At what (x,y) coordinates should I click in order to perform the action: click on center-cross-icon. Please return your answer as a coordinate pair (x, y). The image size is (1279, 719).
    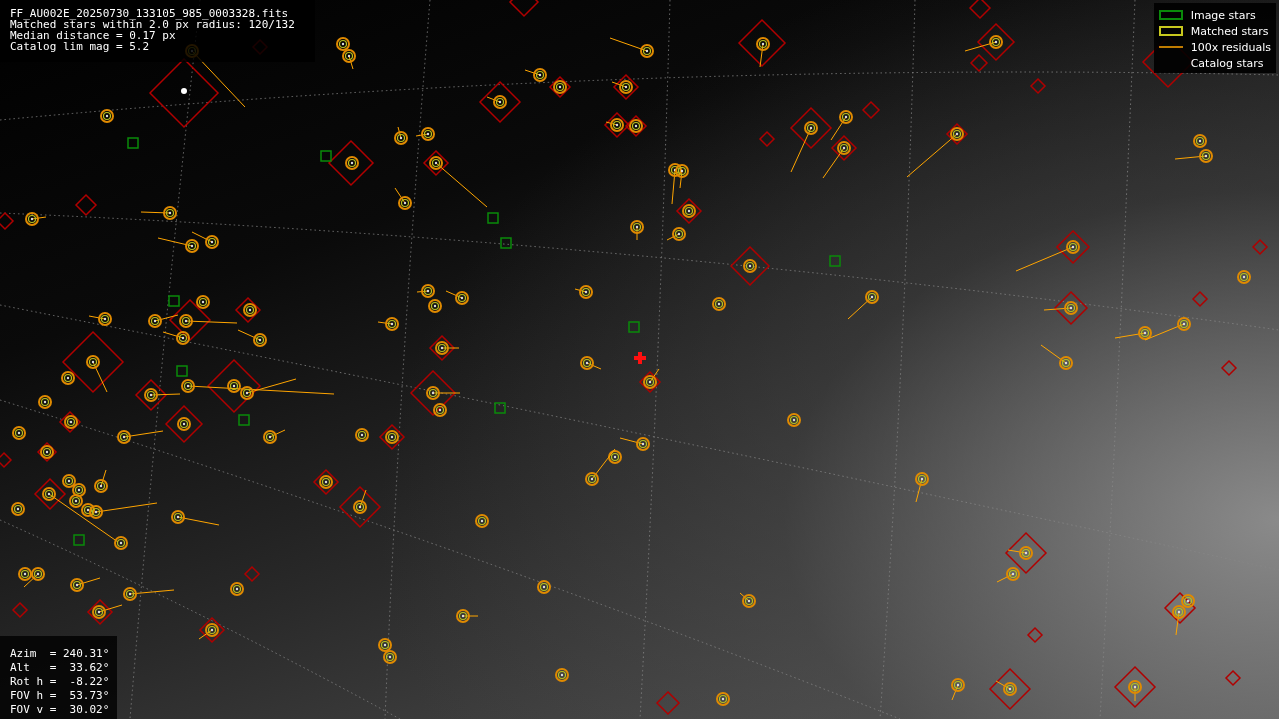
    Looking at the image, I should click on (640, 358).